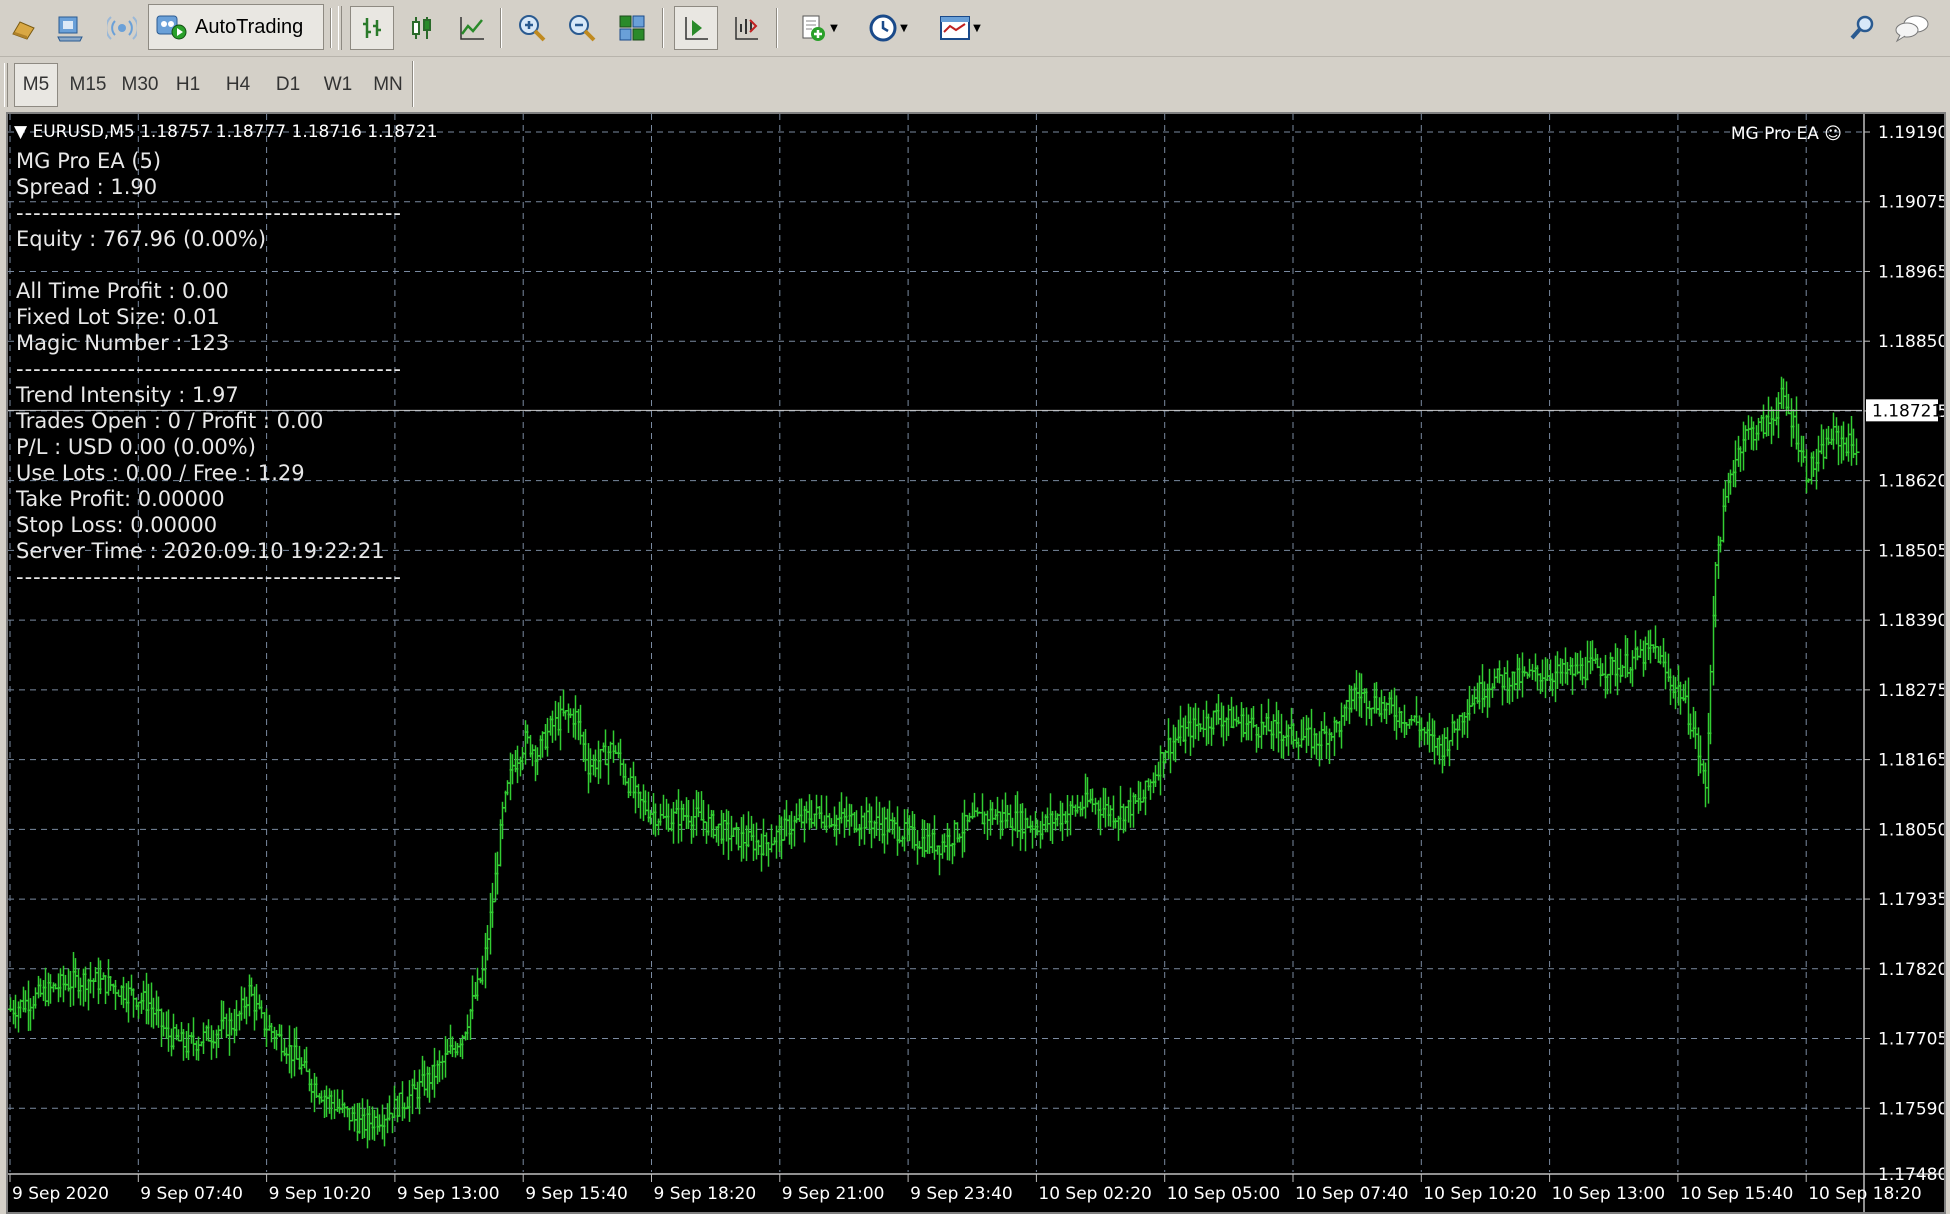  I want to click on info-all-time-profit: All Time Profit : 0.00, so click(122, 291).